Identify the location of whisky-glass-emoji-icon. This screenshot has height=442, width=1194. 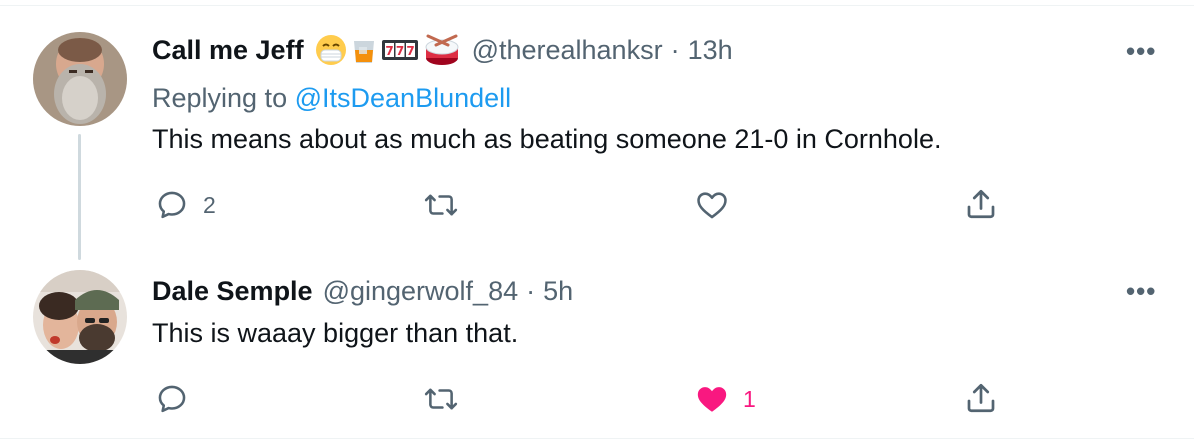
(363, 52).